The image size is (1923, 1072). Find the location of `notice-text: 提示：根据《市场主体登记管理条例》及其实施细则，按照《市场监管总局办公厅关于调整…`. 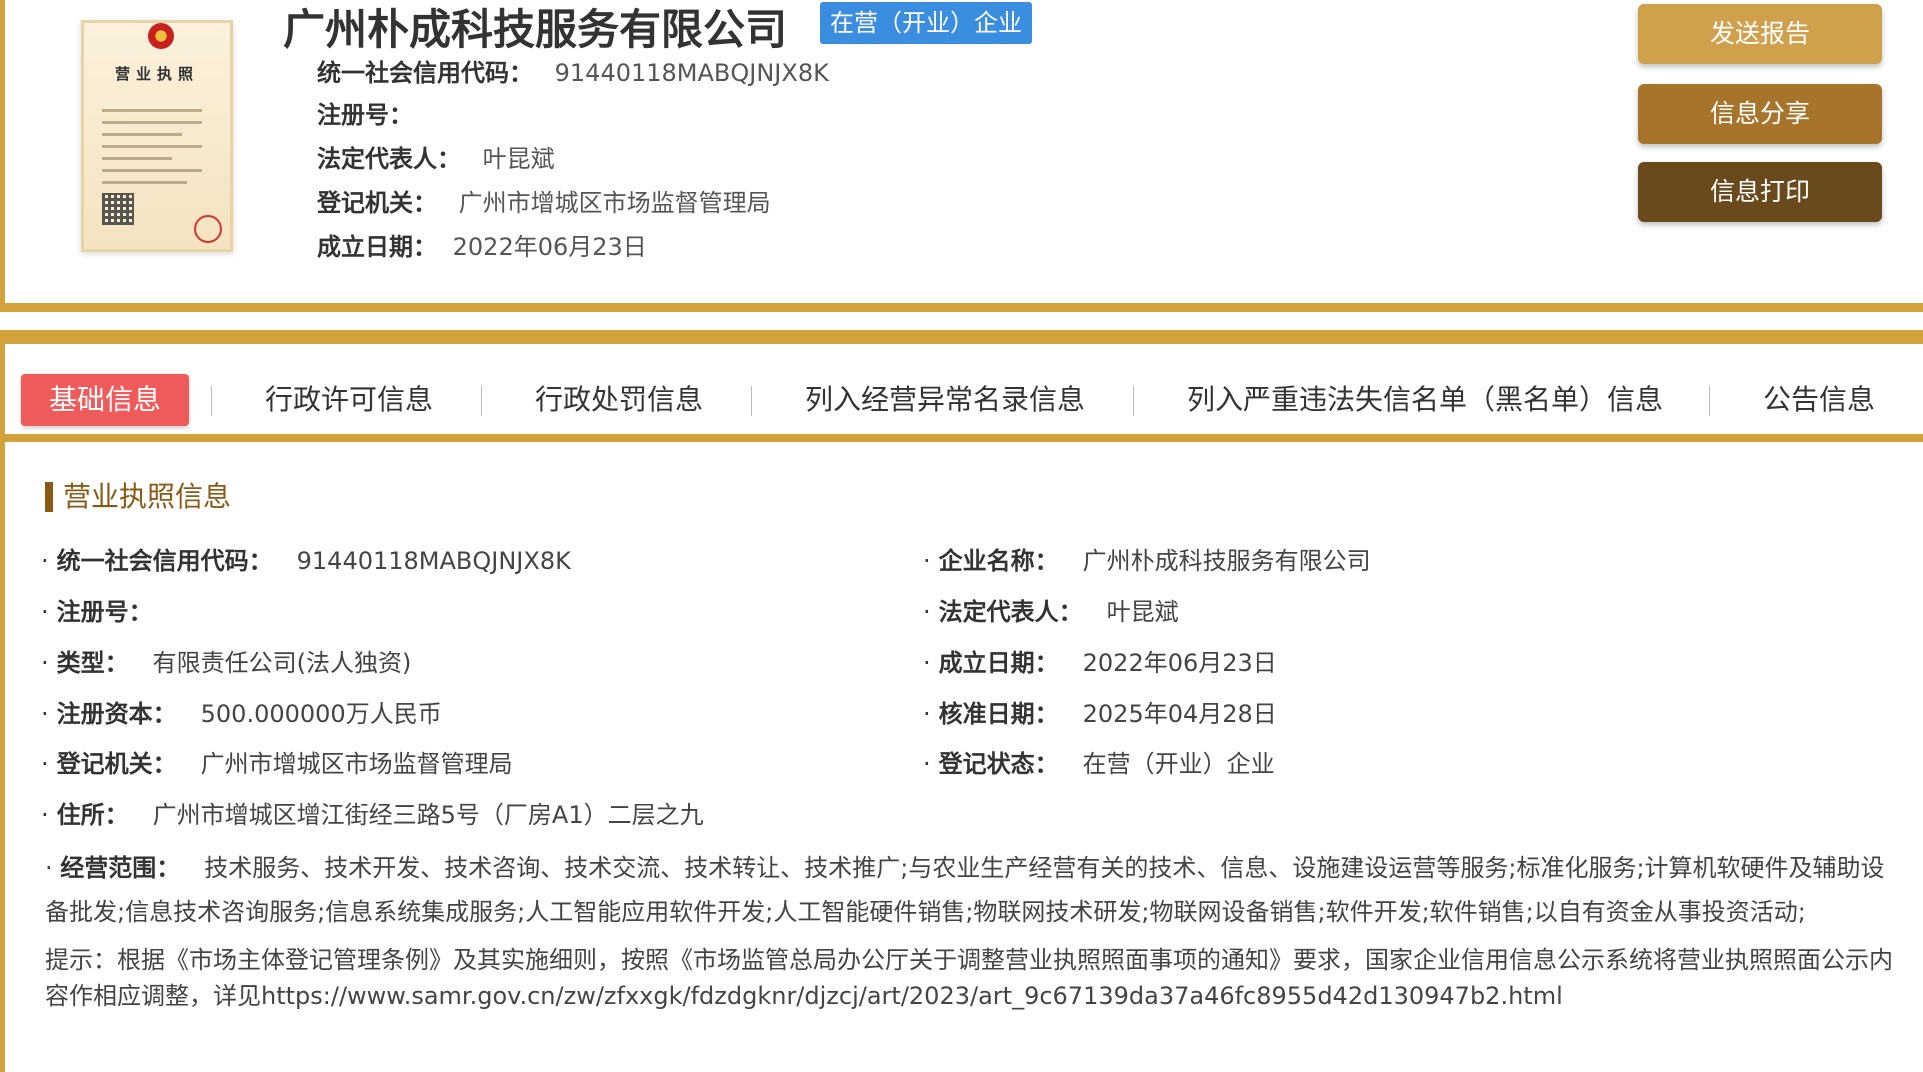

notice-text: 提示：根据《市场主体登记管理条例》及其实施细则，按照《市场监管总局办公厅关于调整… is located at coordinates (969, 978).